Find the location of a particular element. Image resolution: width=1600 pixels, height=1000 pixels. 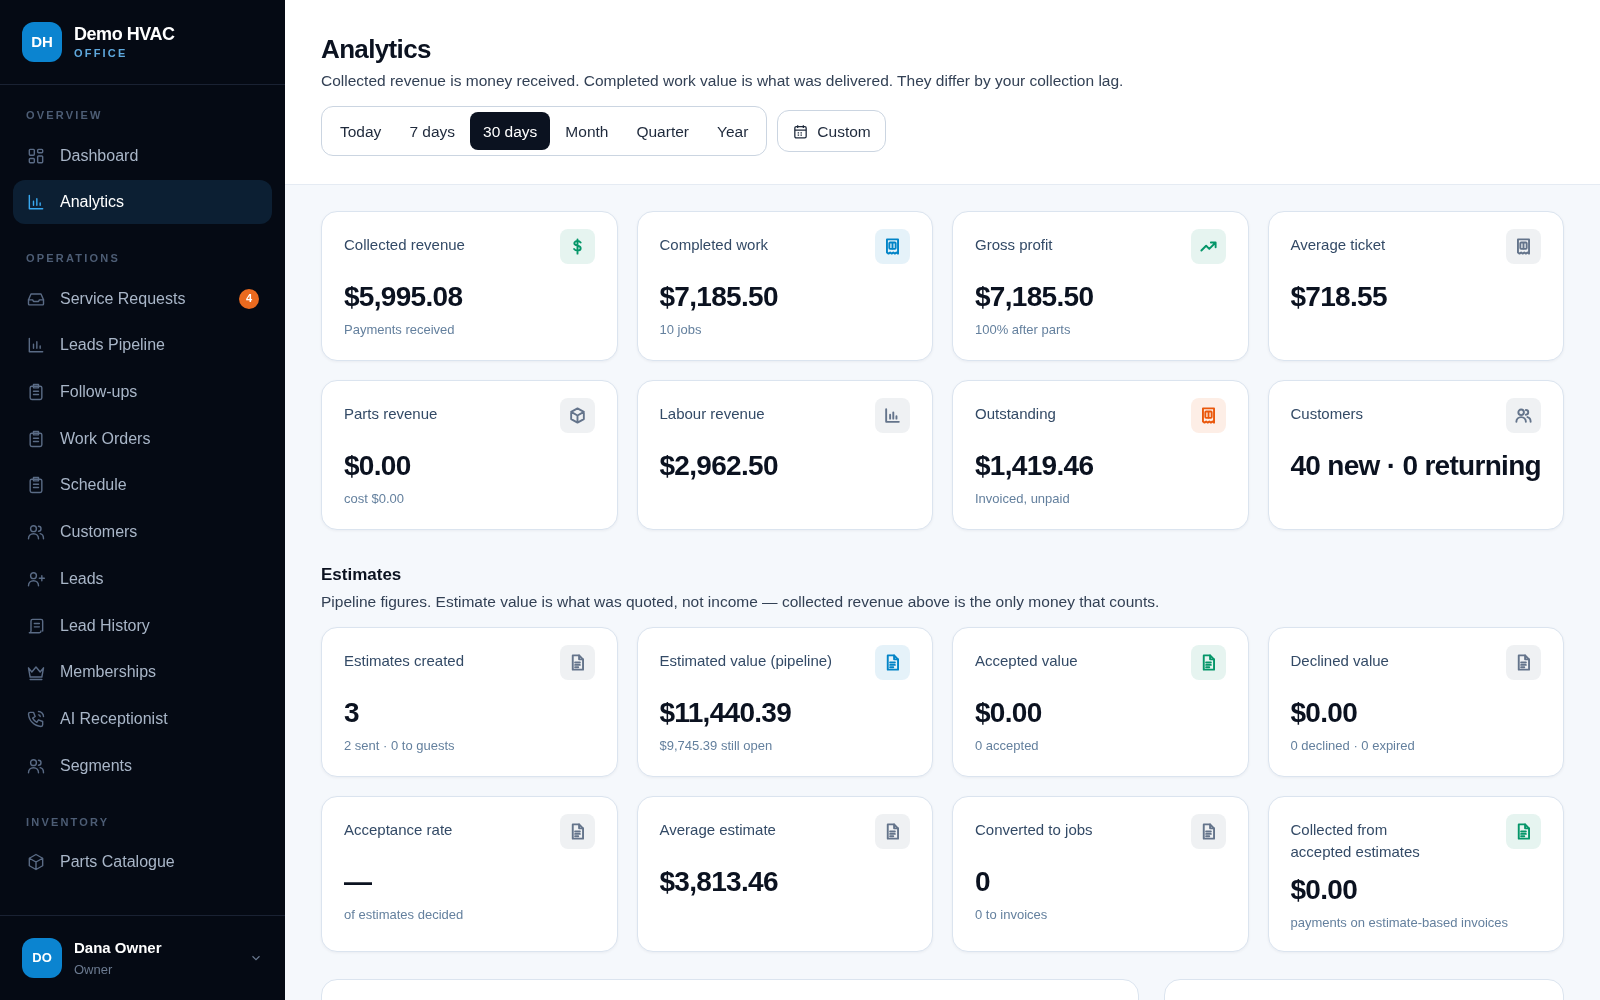

metric-value: 40 new · 0 returning is located at coordinates (1415, 466).